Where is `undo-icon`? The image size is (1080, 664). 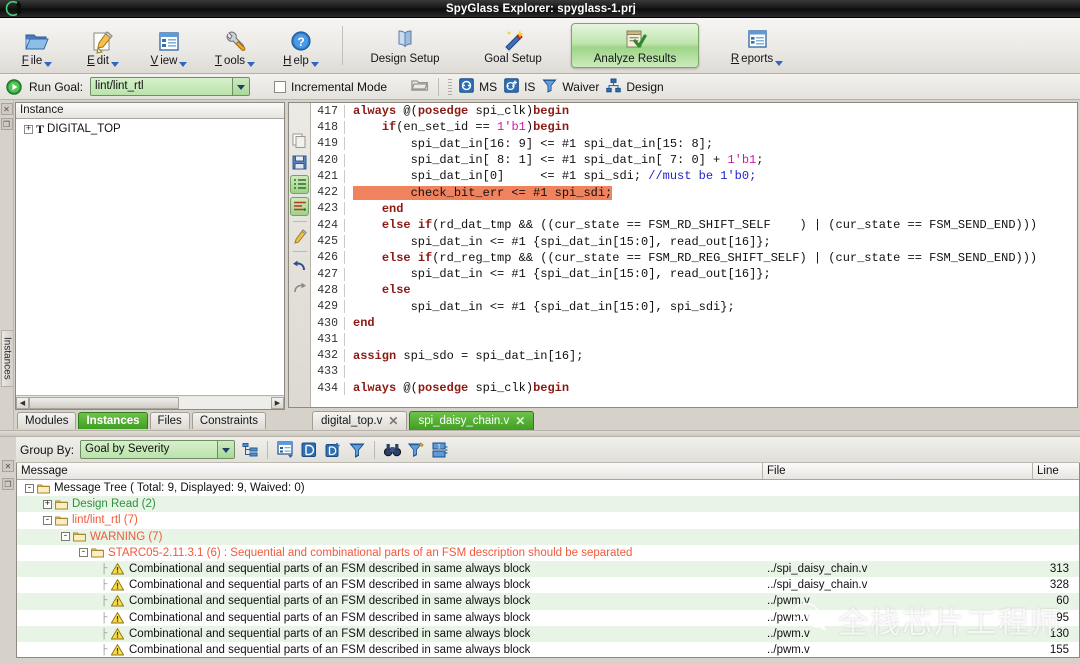
undo-icon is located at coordinates (299, 266).